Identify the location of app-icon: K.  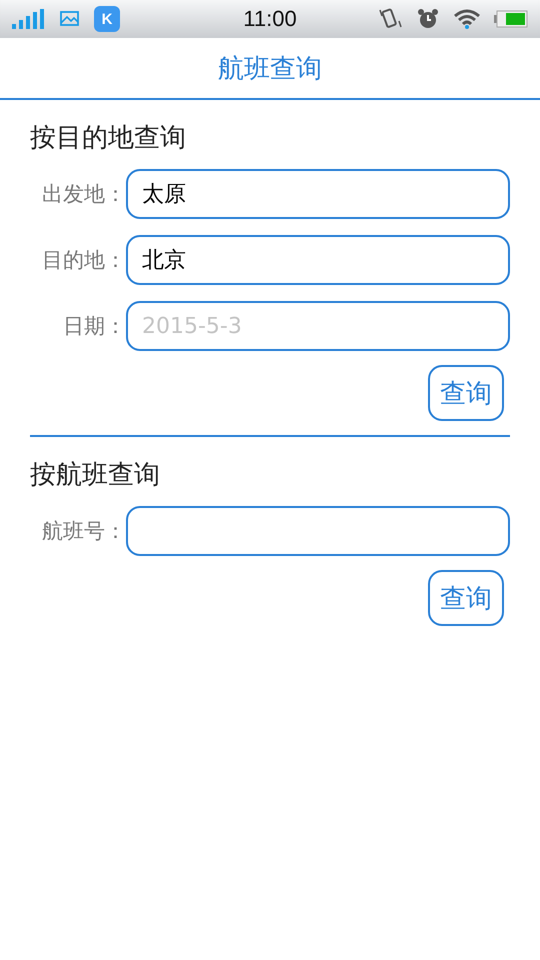
(107, 19).